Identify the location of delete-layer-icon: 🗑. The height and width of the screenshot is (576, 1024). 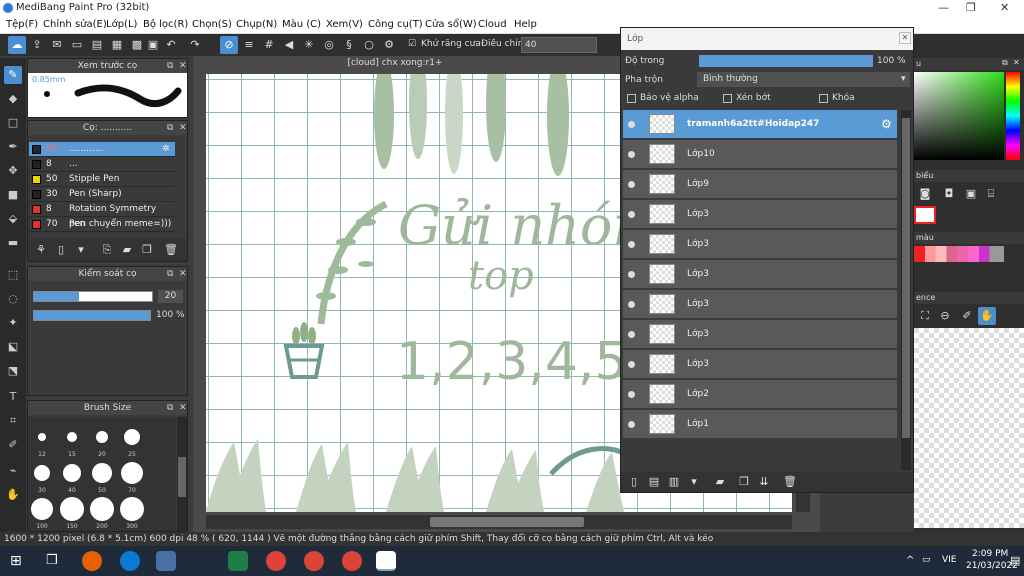
(790, 482).